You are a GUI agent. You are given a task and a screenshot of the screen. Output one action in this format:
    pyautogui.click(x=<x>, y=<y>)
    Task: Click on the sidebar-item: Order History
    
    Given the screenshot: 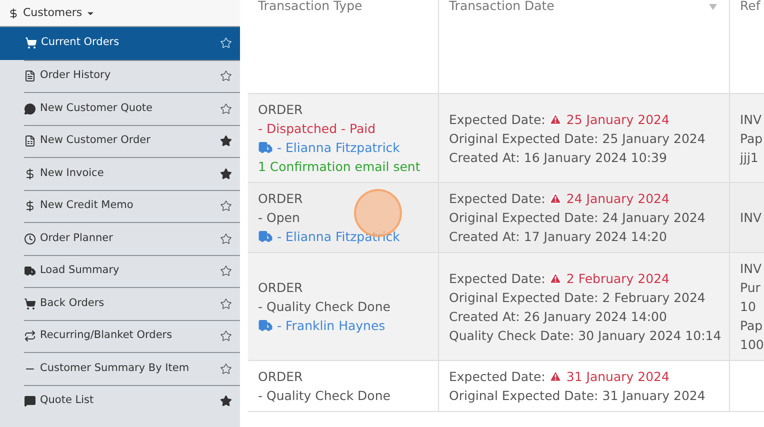 What is the action you would take?
    pyautogui.click(x=132, y=76)
    